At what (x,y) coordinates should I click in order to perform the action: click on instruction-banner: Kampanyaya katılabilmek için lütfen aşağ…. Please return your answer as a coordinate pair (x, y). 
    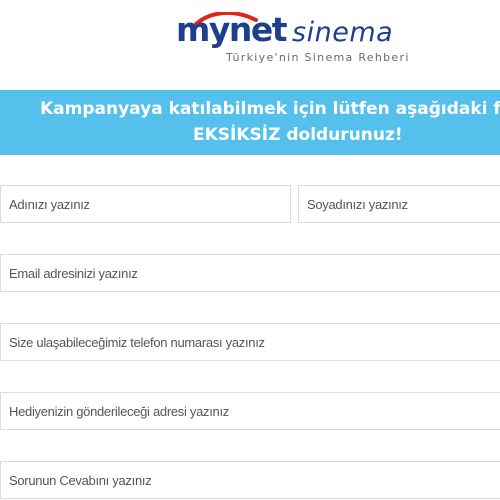
    Looking at the image, I should click on (250, 122).